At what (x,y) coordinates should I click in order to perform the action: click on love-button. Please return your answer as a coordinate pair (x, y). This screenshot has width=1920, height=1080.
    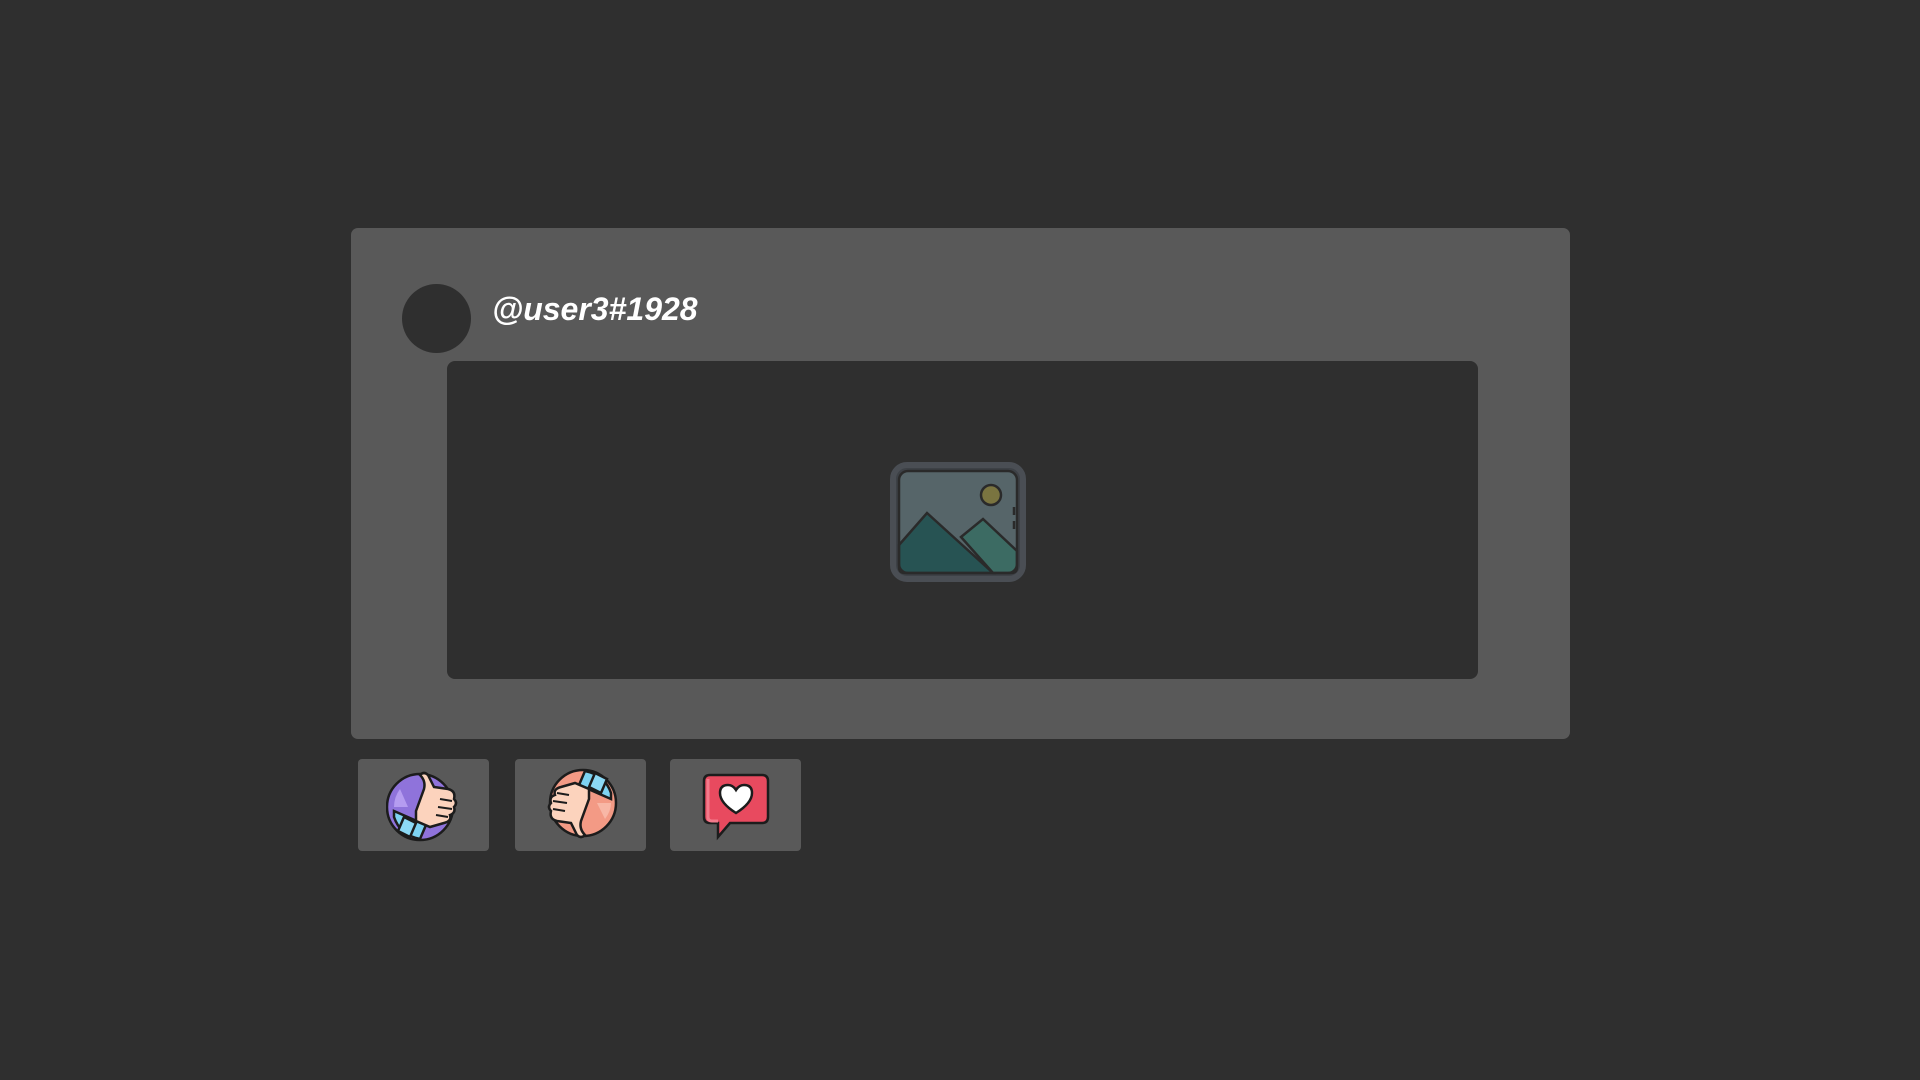
    Looking at the image, I should click on (735, 805).